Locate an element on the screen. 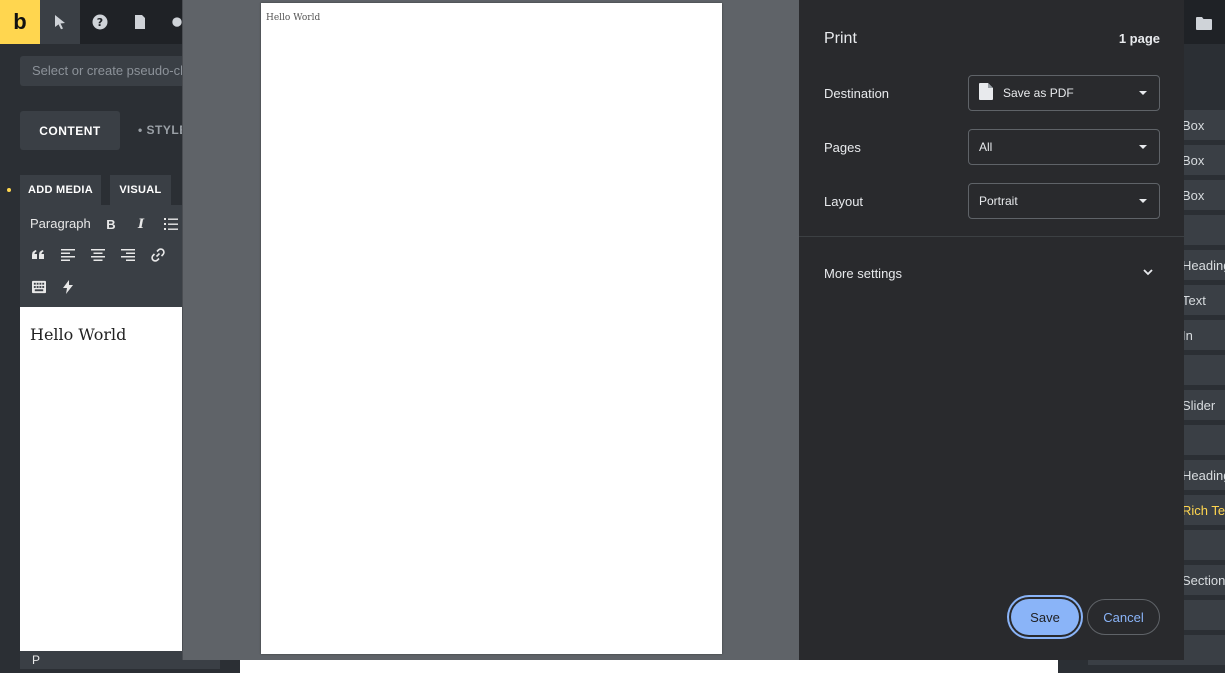 This screenshot has height=673, width=1225. select-tool-button is located at coordinates (60, 22).